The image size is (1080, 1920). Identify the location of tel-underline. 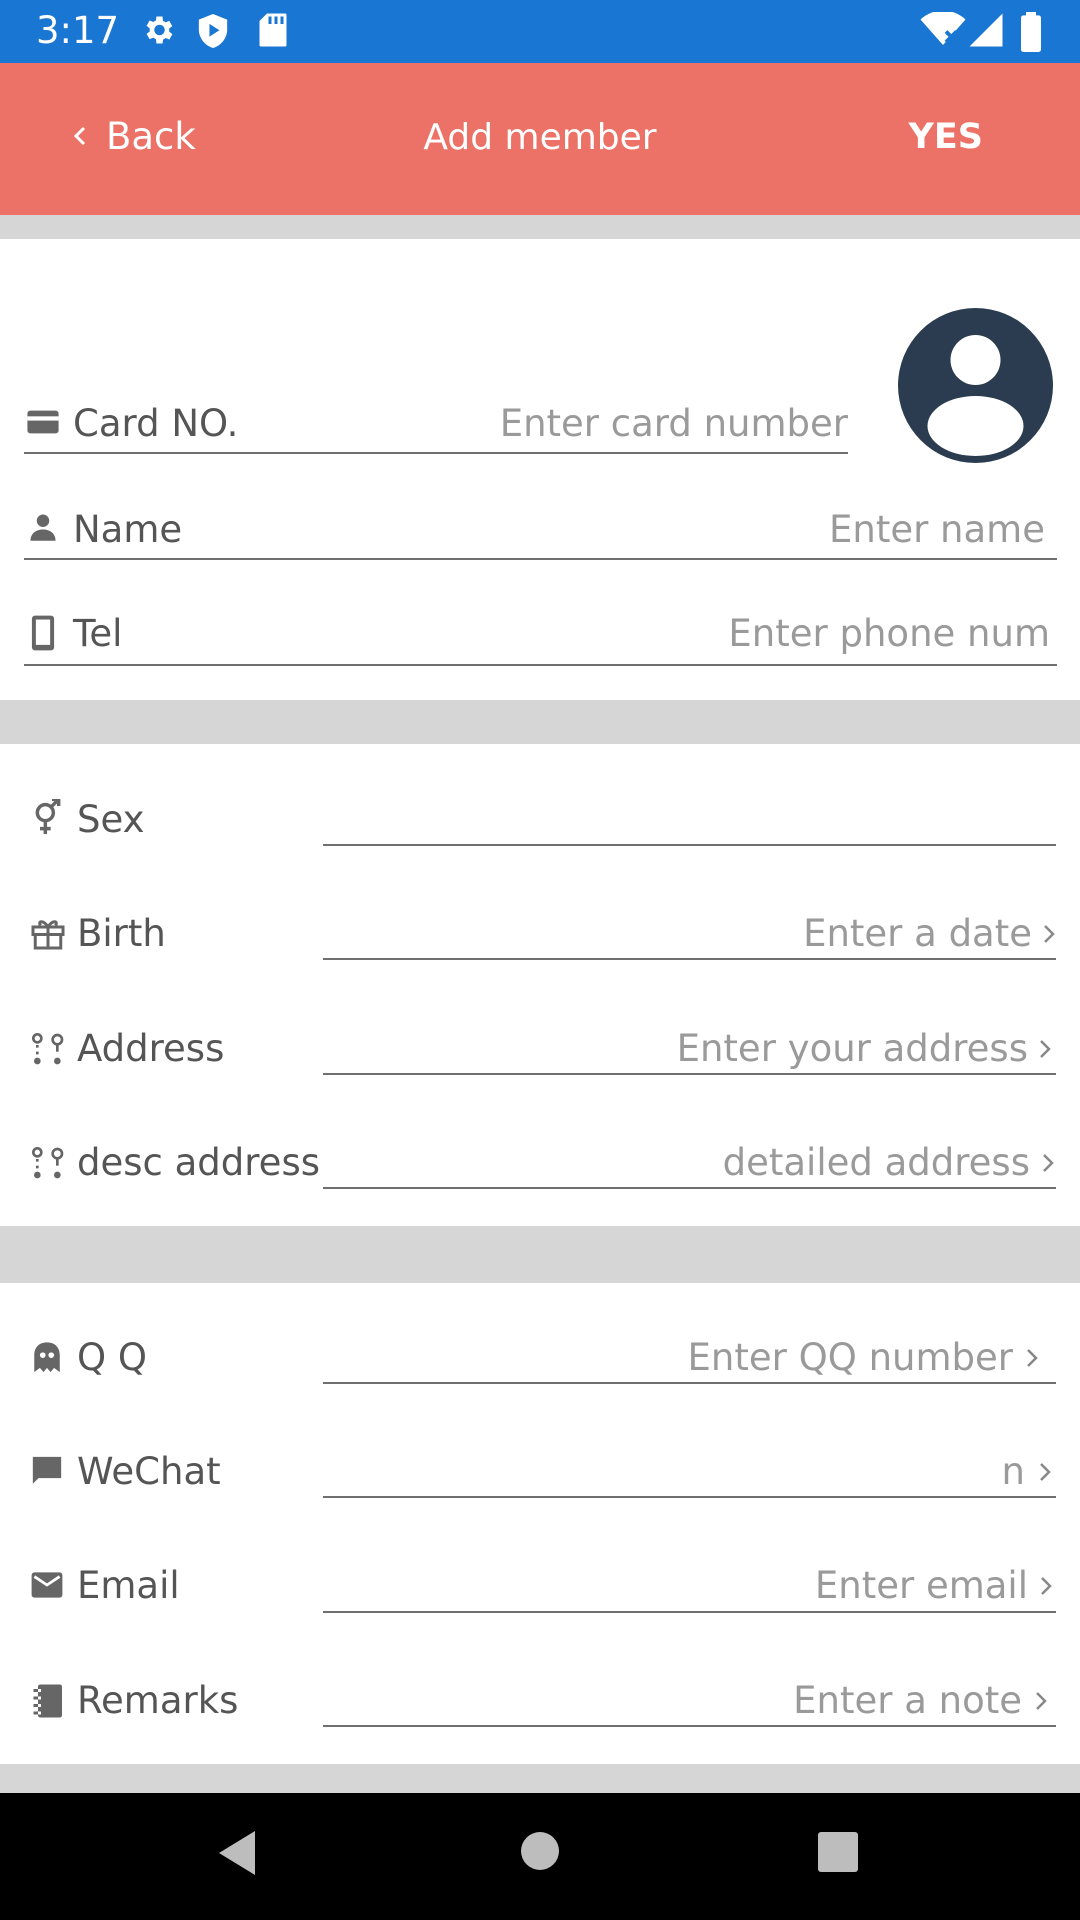
(540, 665).